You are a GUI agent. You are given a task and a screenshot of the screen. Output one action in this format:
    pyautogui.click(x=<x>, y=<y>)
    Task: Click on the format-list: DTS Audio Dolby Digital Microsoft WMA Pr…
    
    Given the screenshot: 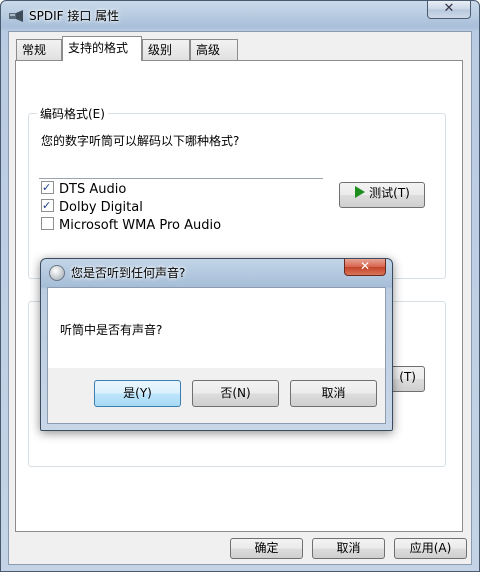 What is the action you would take?
    pyautogui.click(x=181, y=218)
    